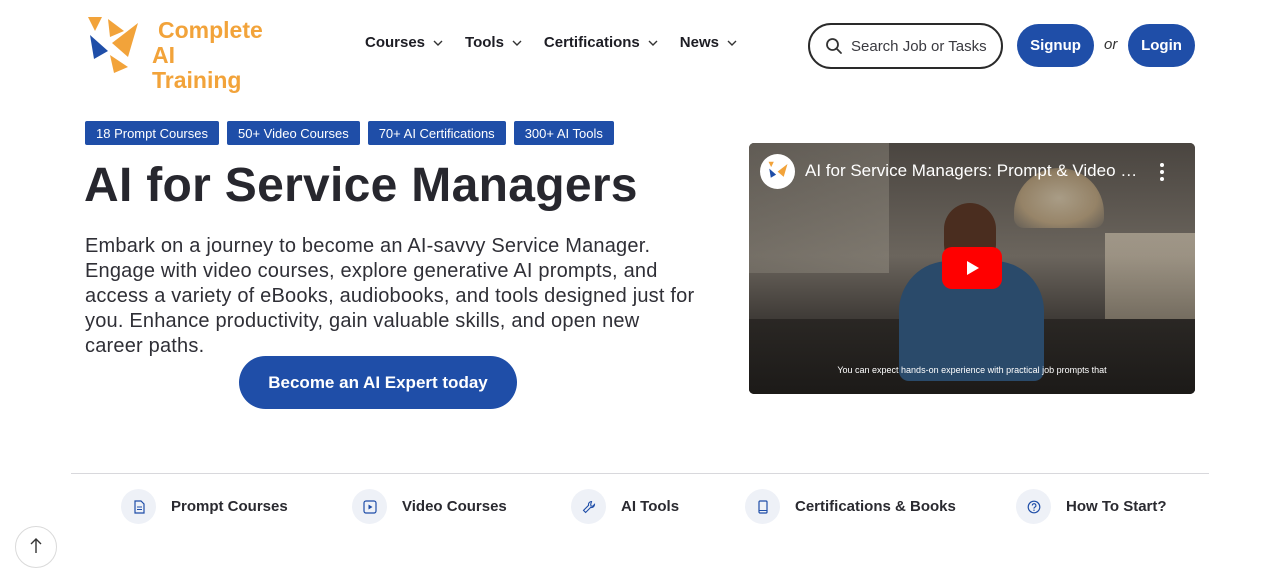 The image size is (1280, 582). I want to click on nav-item-label: Certifications, so click(591, 42).